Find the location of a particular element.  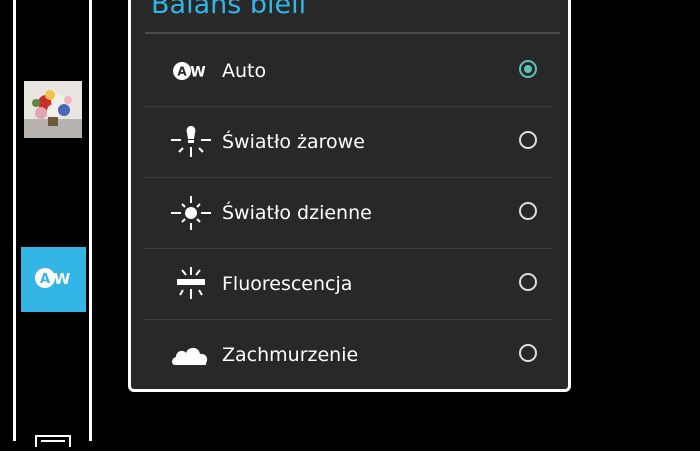

daylight-icon is located at coordinates (191, 213).